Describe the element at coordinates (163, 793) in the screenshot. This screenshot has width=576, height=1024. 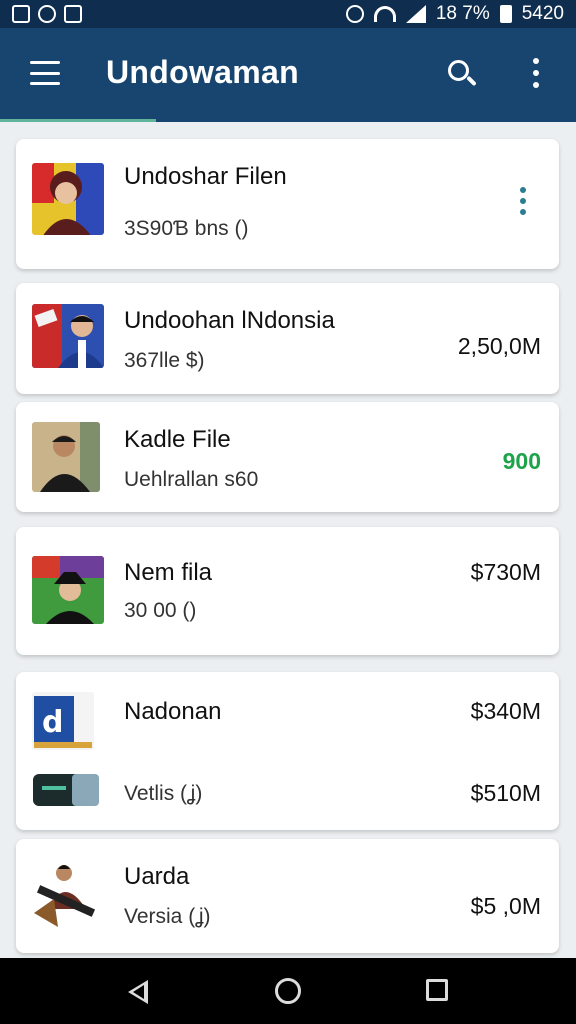
I see `item-subtitle: Vetlis (ʝ)` at that location.